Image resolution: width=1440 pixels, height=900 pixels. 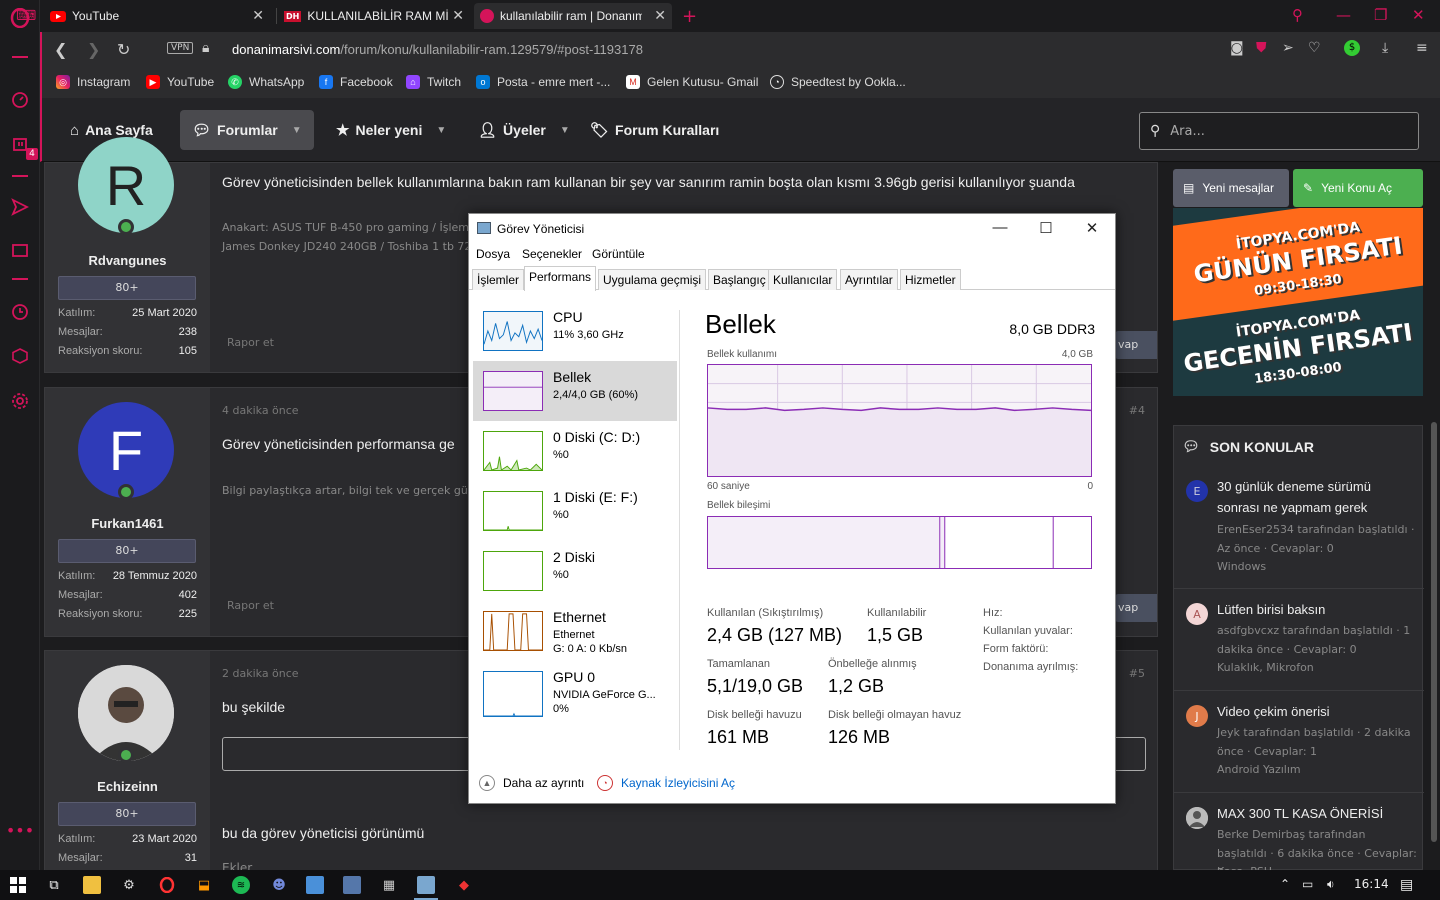 I want to click on fewer-details-button: ▲ Daha az ayrıntı, so click(x=531, y=783).